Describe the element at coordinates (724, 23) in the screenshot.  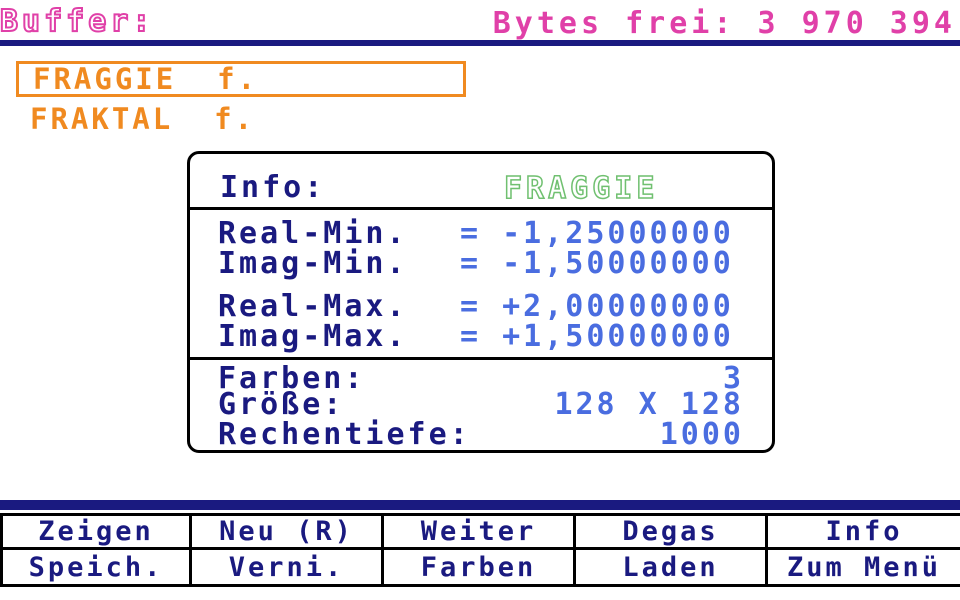
I see `bytes-free-label: Bytes frei: 3 970 394` at that location.